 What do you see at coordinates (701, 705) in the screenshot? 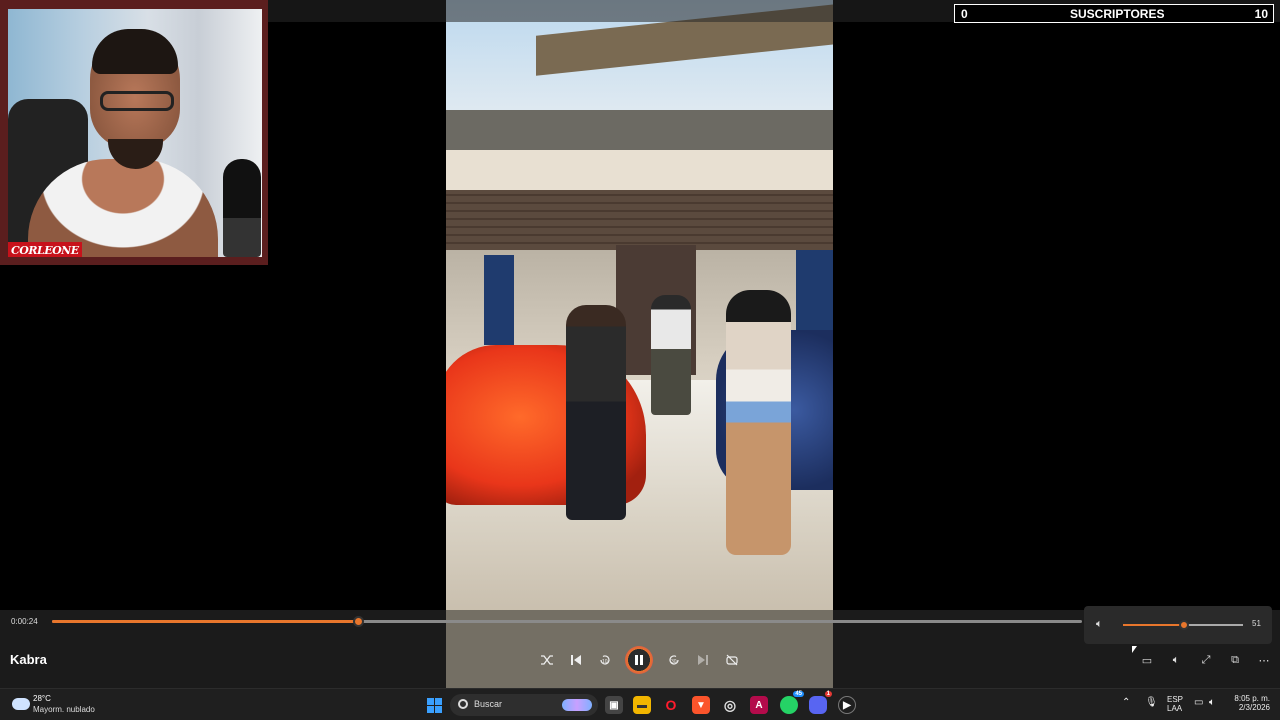
I see `brave-icon: ▼` at bounding box center [701, 705].